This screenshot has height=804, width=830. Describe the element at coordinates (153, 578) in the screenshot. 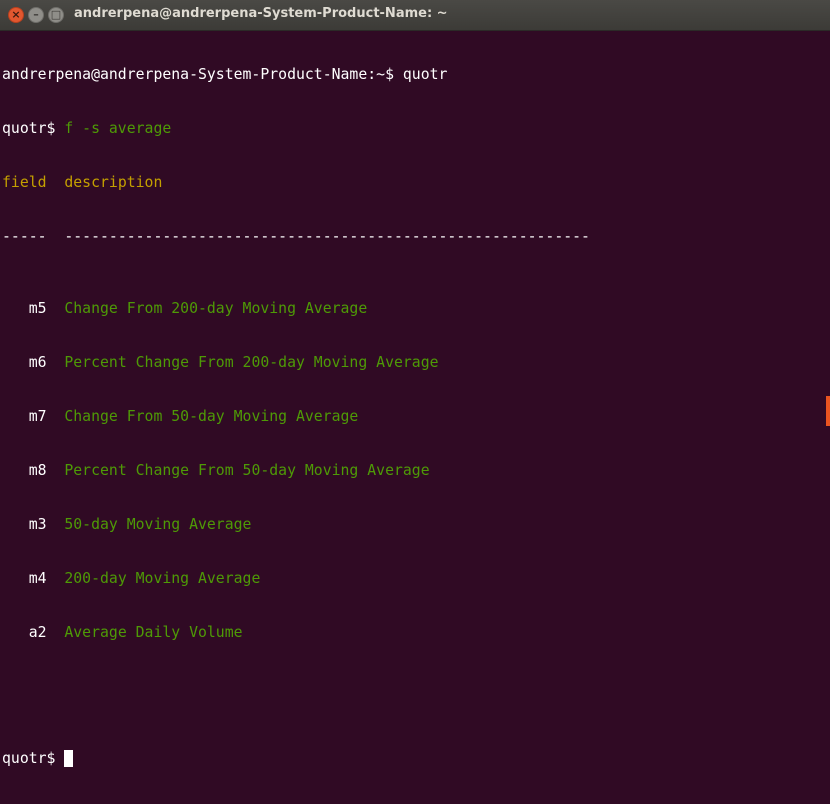

I see `row-description: 200-day Moving Average` at that location.